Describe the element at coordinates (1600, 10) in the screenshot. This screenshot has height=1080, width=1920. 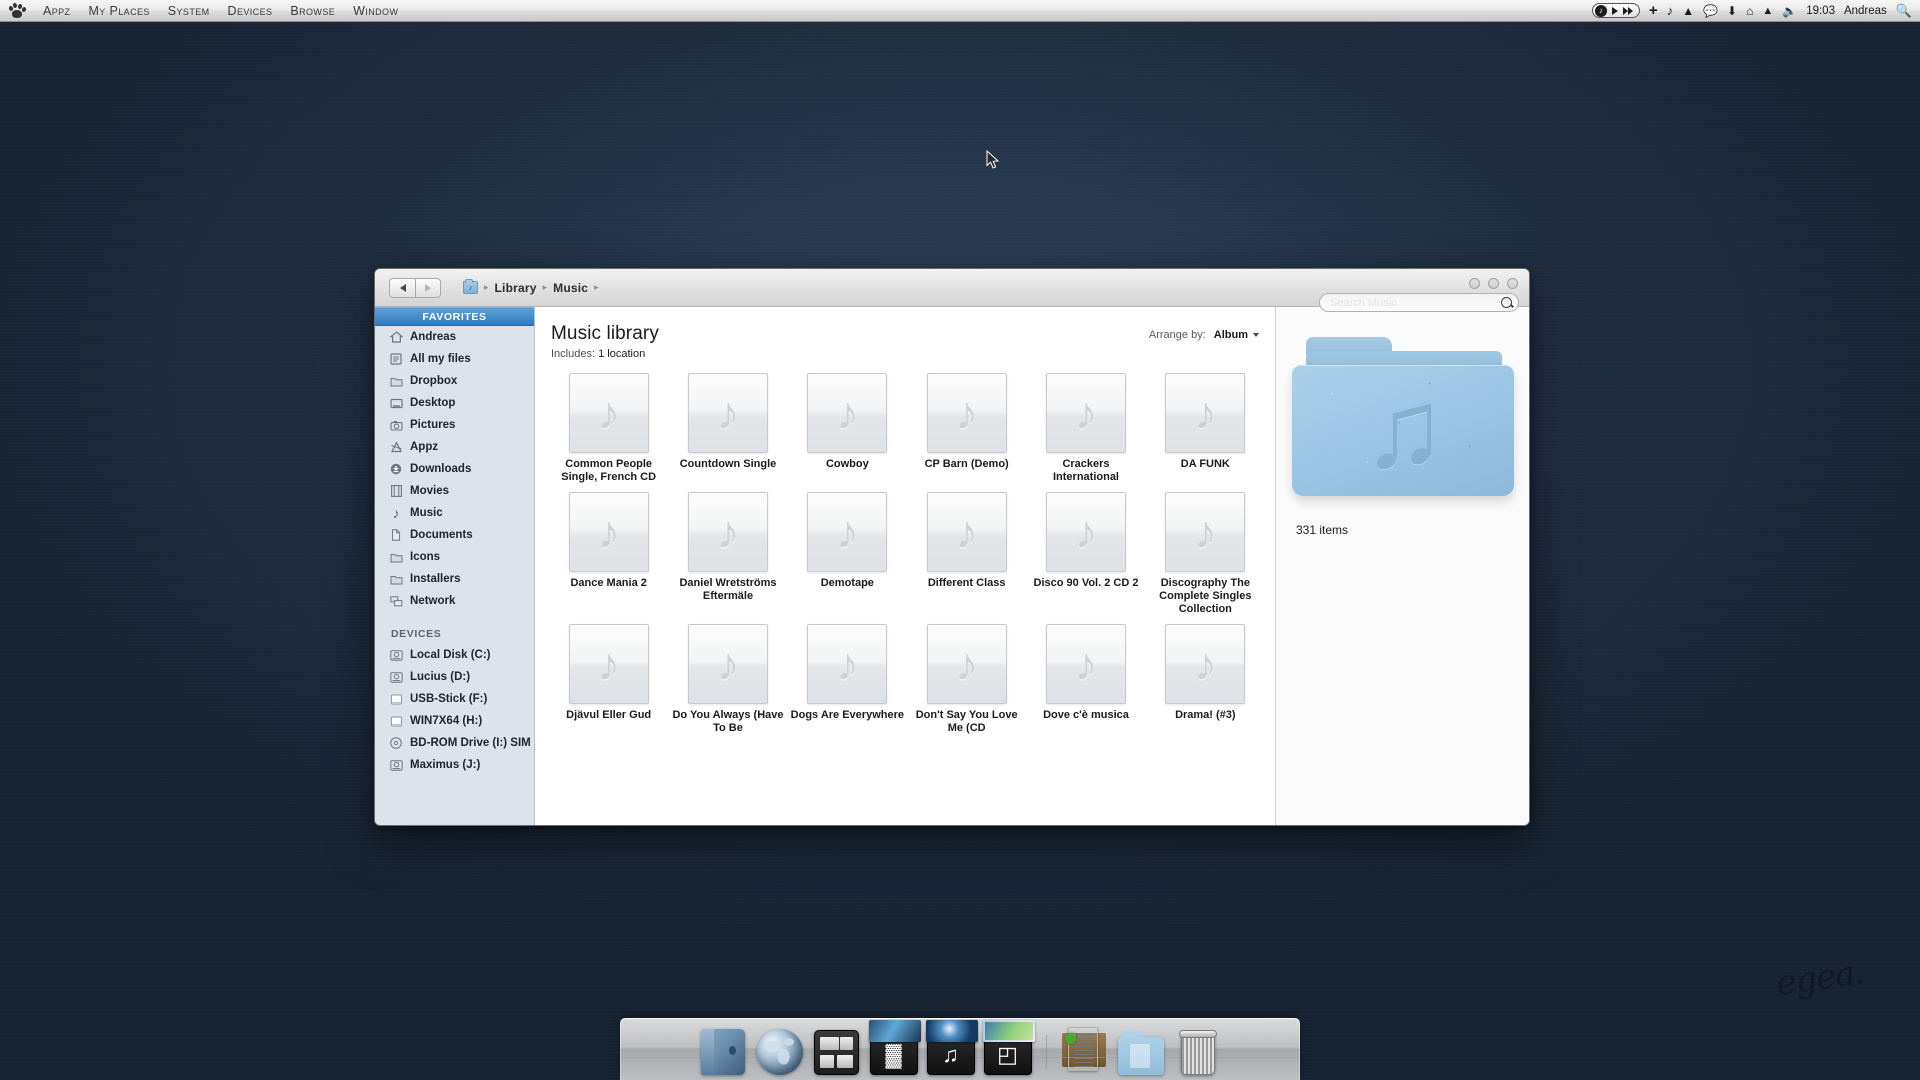
I see `music-note-badge-icon: ♪` at that location.